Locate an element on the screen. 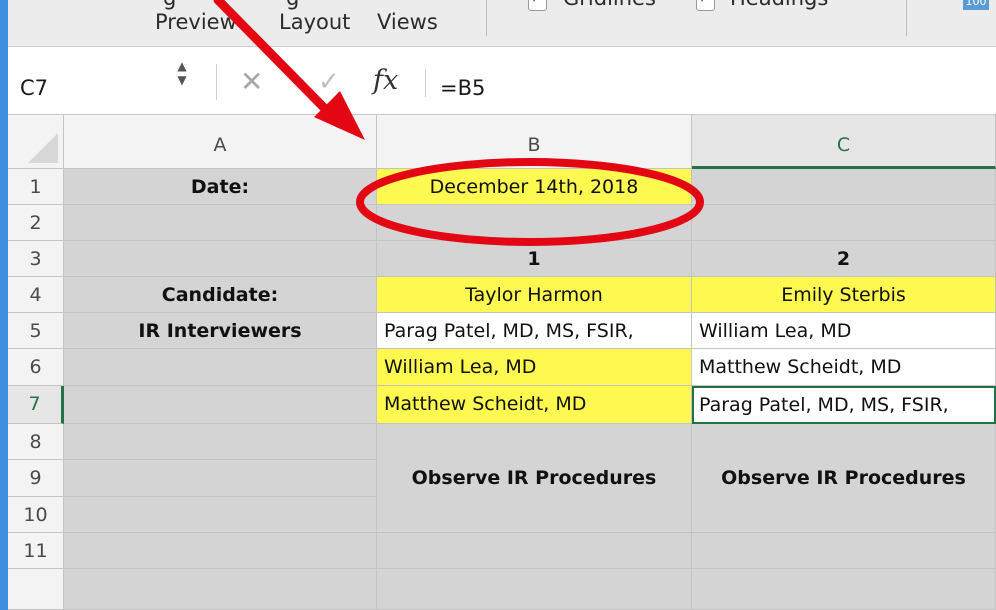  row-header-3: 3 is located at coordinates (36, 259).